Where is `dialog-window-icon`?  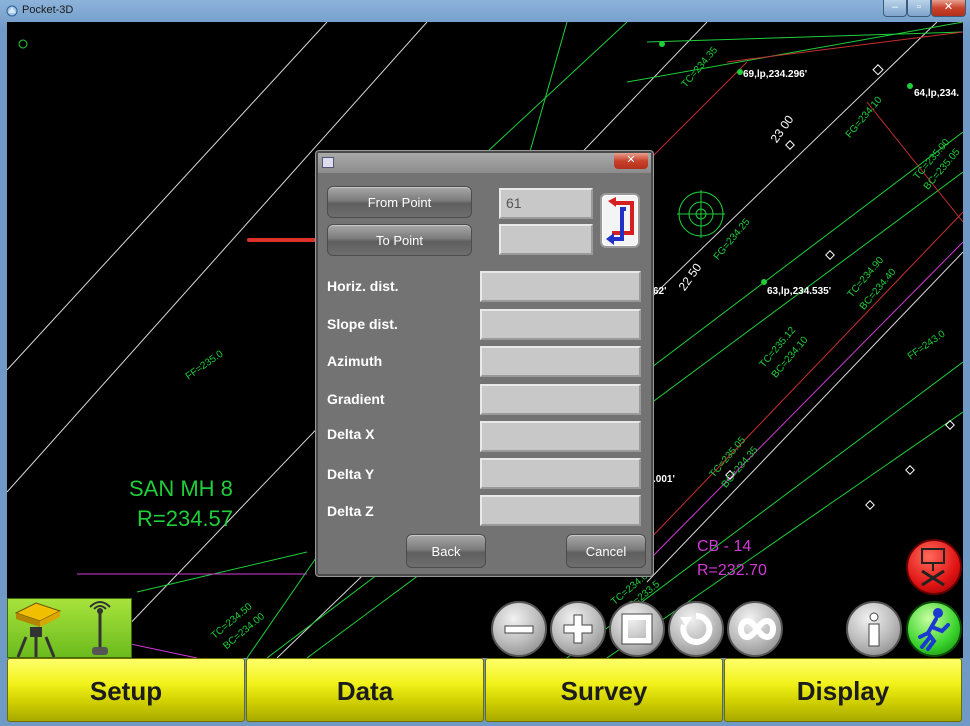 dialog-window-icon is located at coordinates (328, 162).